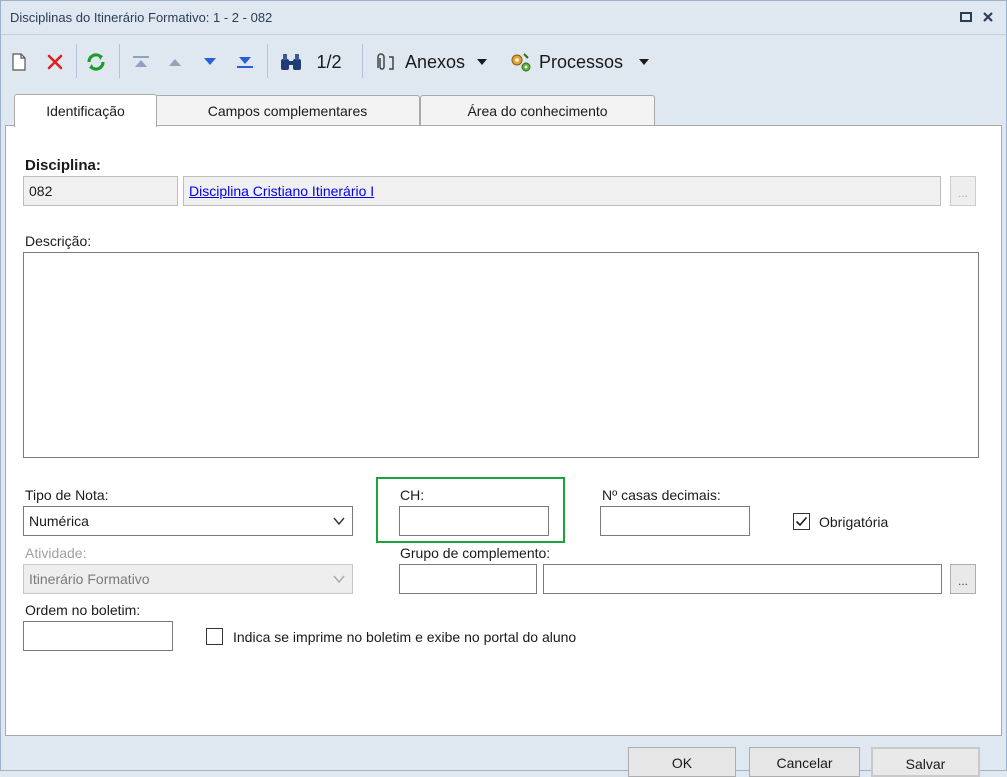 Image resolution: width=1007 pixels, height=777 pixels. What do you see at coordinates (474, 521) in the screenshot?
I see `ch-input` at bounding box center [474, 521].